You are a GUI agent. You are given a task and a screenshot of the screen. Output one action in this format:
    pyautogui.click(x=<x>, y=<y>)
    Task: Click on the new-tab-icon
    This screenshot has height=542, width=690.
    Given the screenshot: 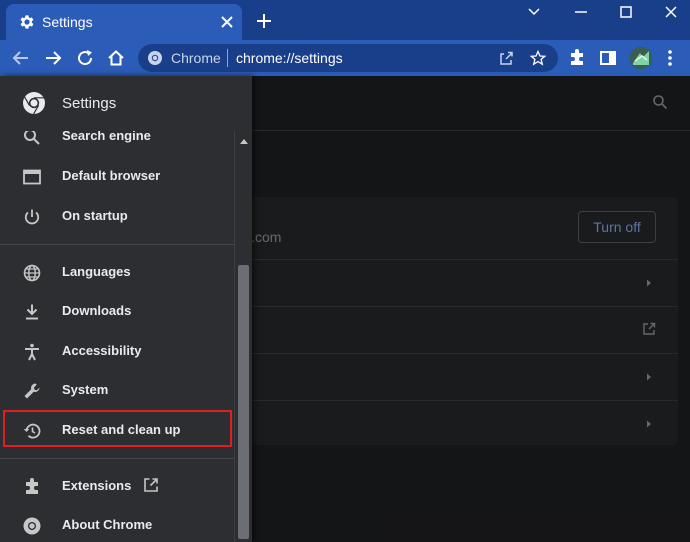 What is the action you would take?
    pyautogui.click(x=264, y=21)
    